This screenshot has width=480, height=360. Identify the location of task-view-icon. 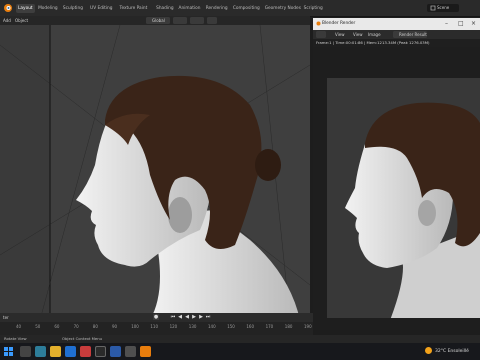
(40, 351).